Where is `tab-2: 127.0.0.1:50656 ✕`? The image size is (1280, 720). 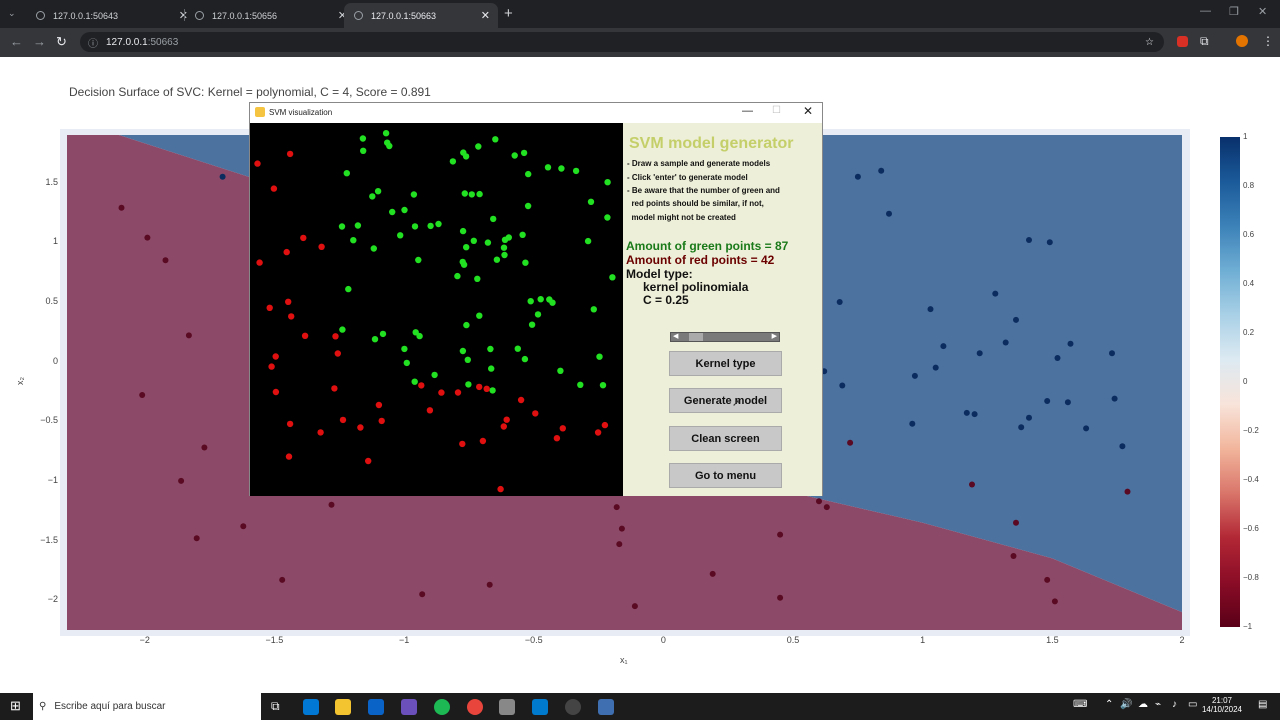
tab-2: 127.0.0.1:50656 ✕ is located at coordinates (270, 15).